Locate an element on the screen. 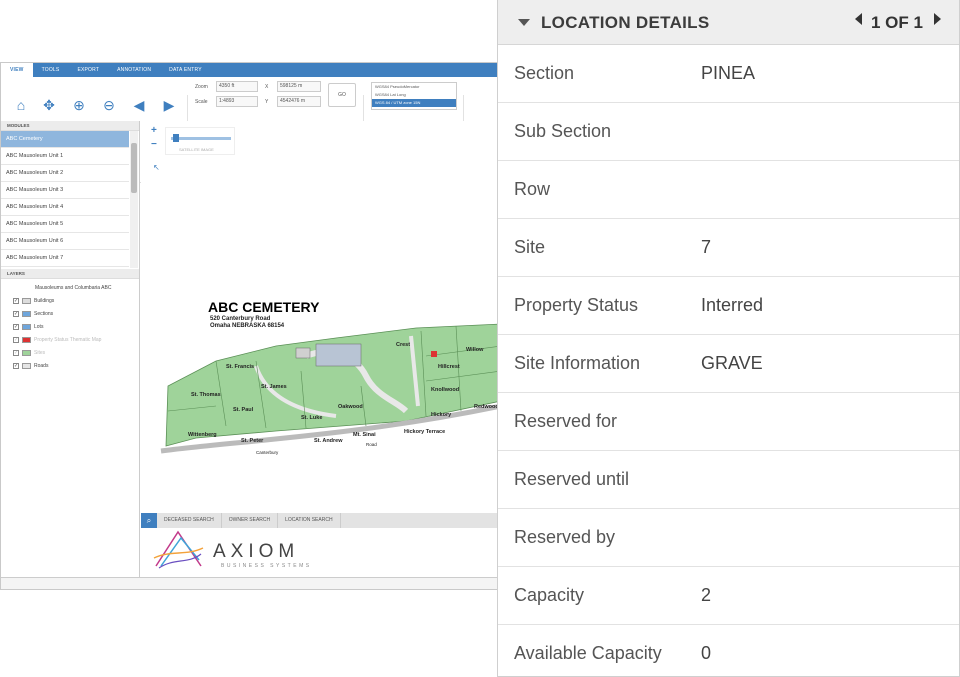 This screenshot has width=960, height=677. status-bar is located at coordinates (250, 583).